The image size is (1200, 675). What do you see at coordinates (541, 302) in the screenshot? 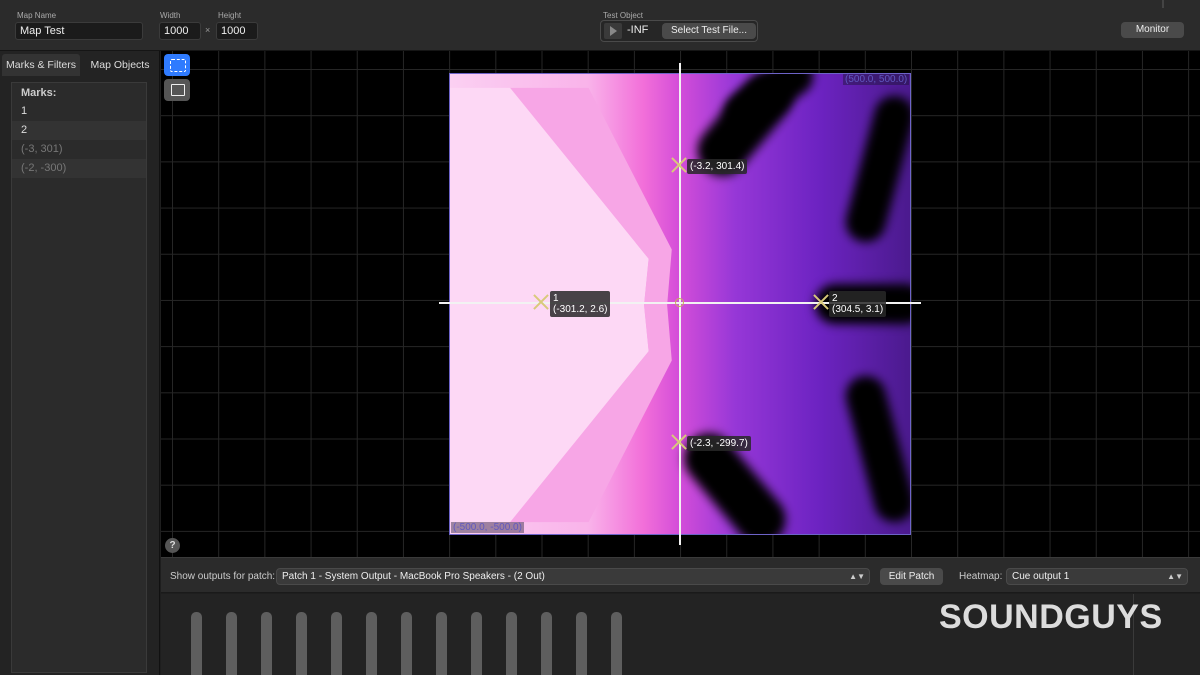
I see `mark-1-icon` at bounding box center [541, 302].